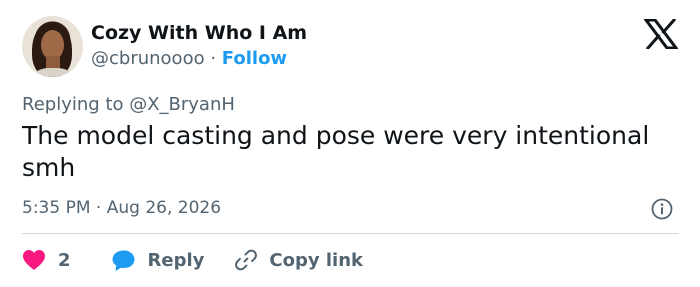 The height and width of the screenshot is (287, 700). I want to click on x-logo-icon, so click(661, 34).